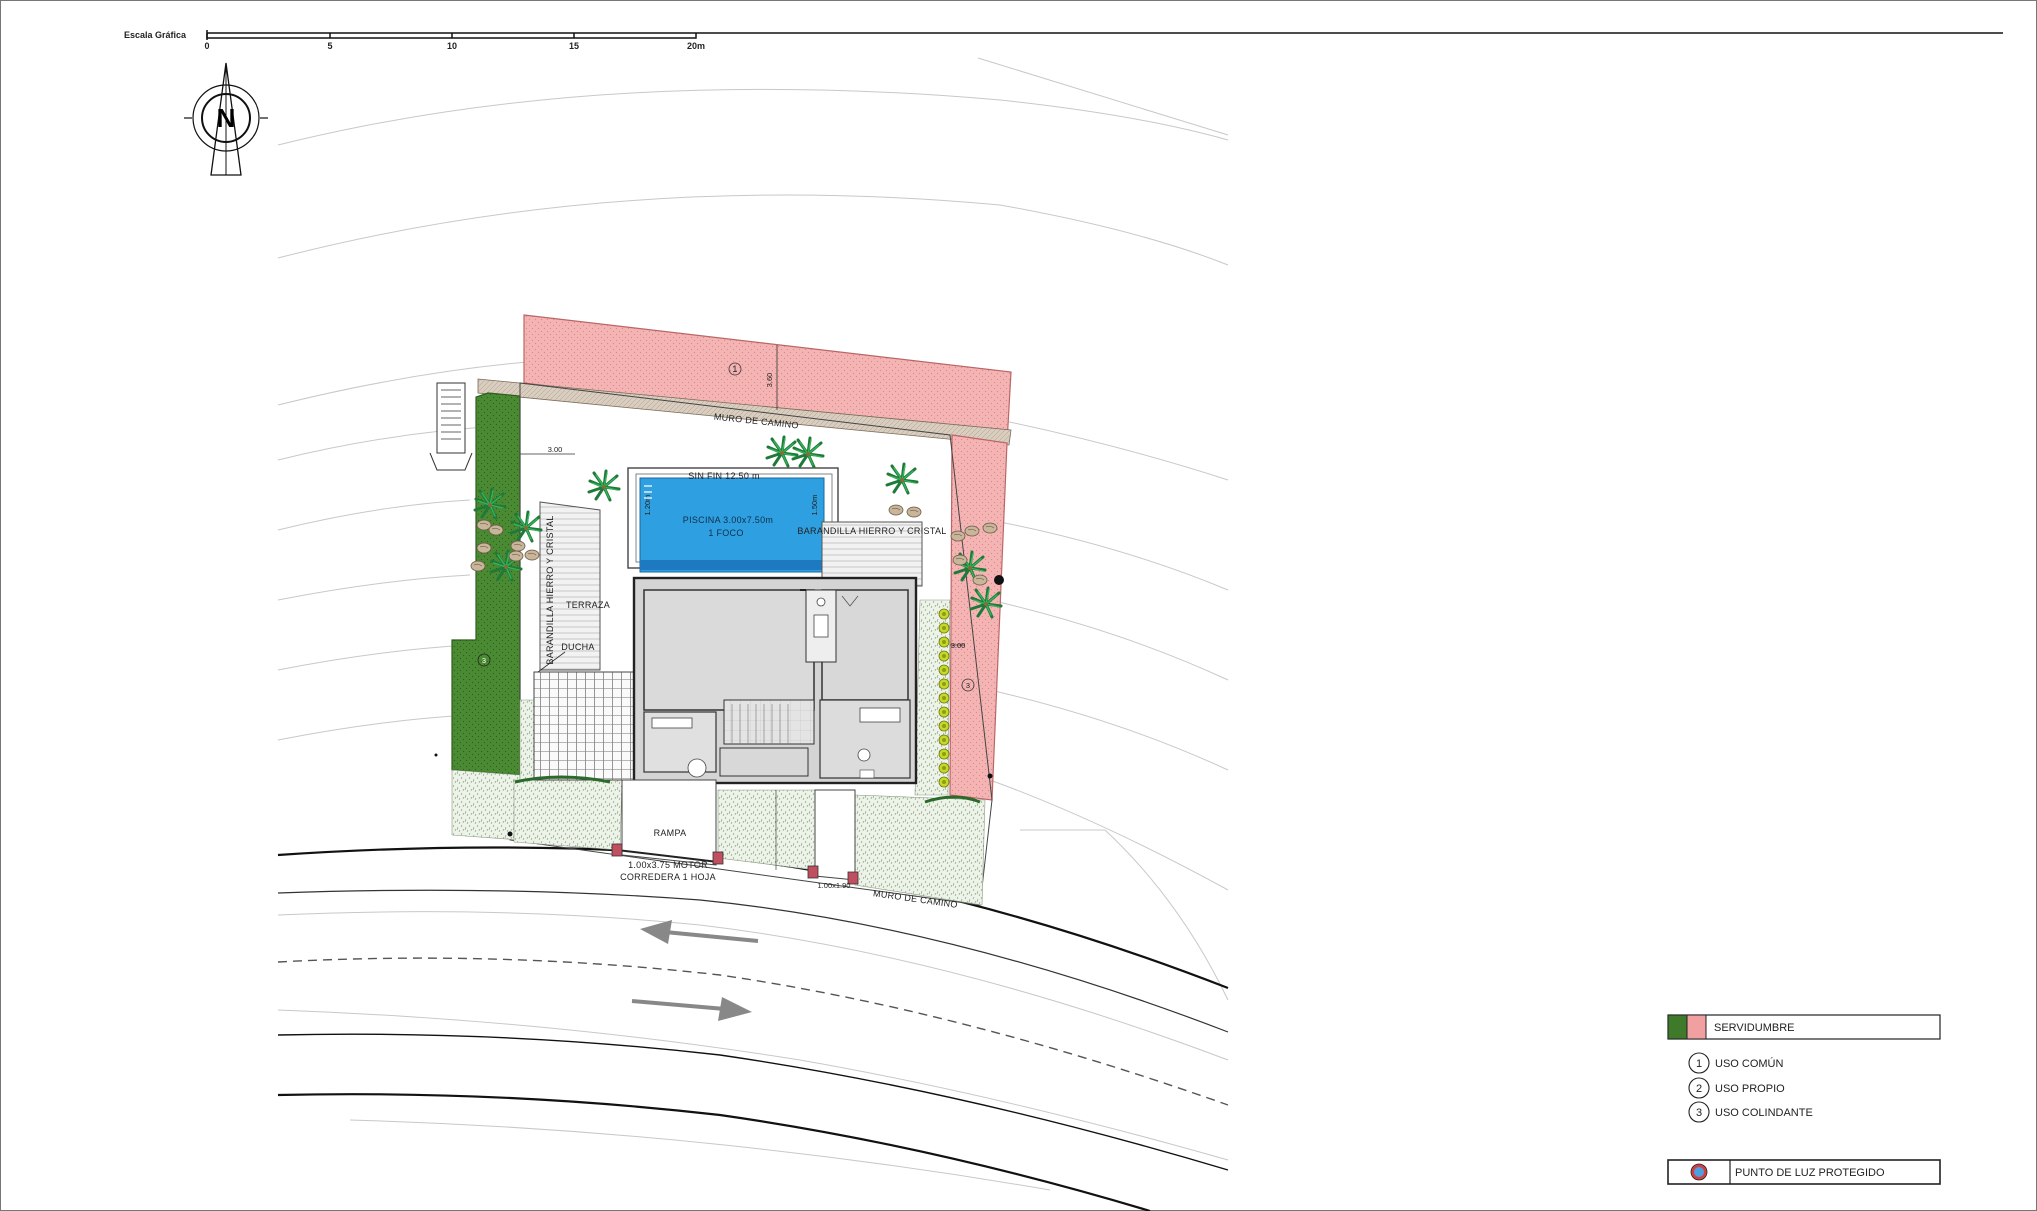 The width and height of the screenshot is (2037, 1211). What do you see at coordinates (1749, 1063) in the screenshot?
I see `legend-item-1-label: USO COMÚN` at bounding box center [1749, 1063].